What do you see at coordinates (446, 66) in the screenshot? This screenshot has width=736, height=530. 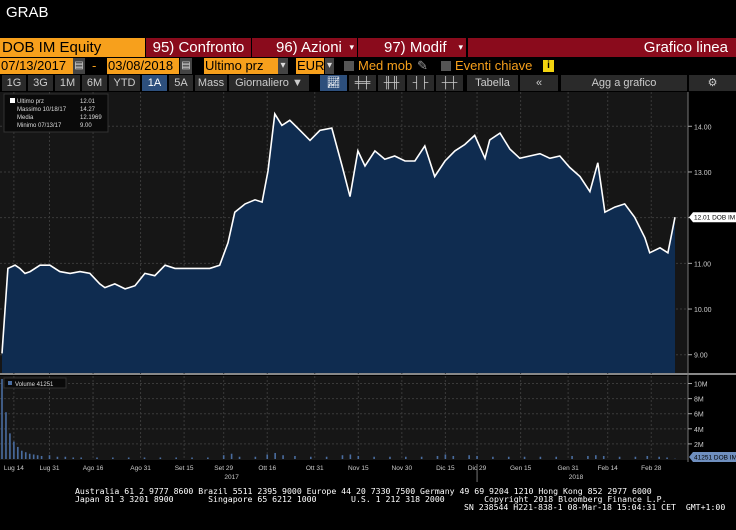 I see `key-events-checkbox` at bounding box center [446, 66].